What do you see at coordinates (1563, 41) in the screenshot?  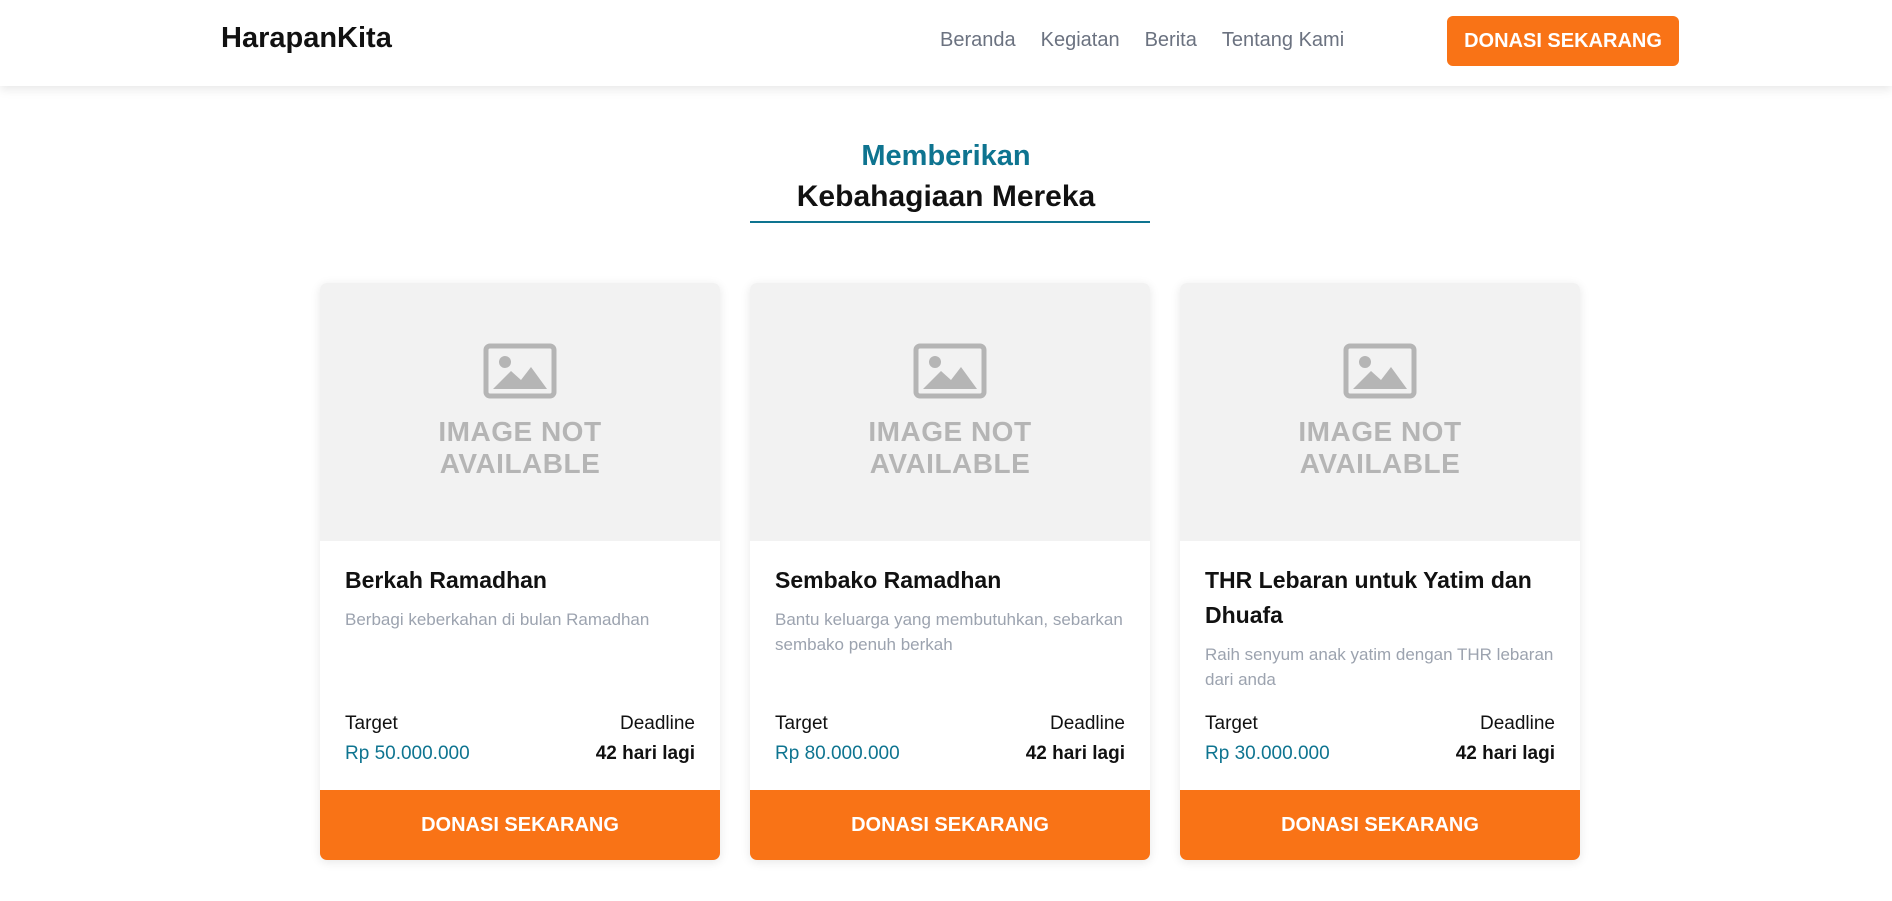 I see `nav-donate-button: DONASI SEKARANG` at bounding box center [1563, 41].